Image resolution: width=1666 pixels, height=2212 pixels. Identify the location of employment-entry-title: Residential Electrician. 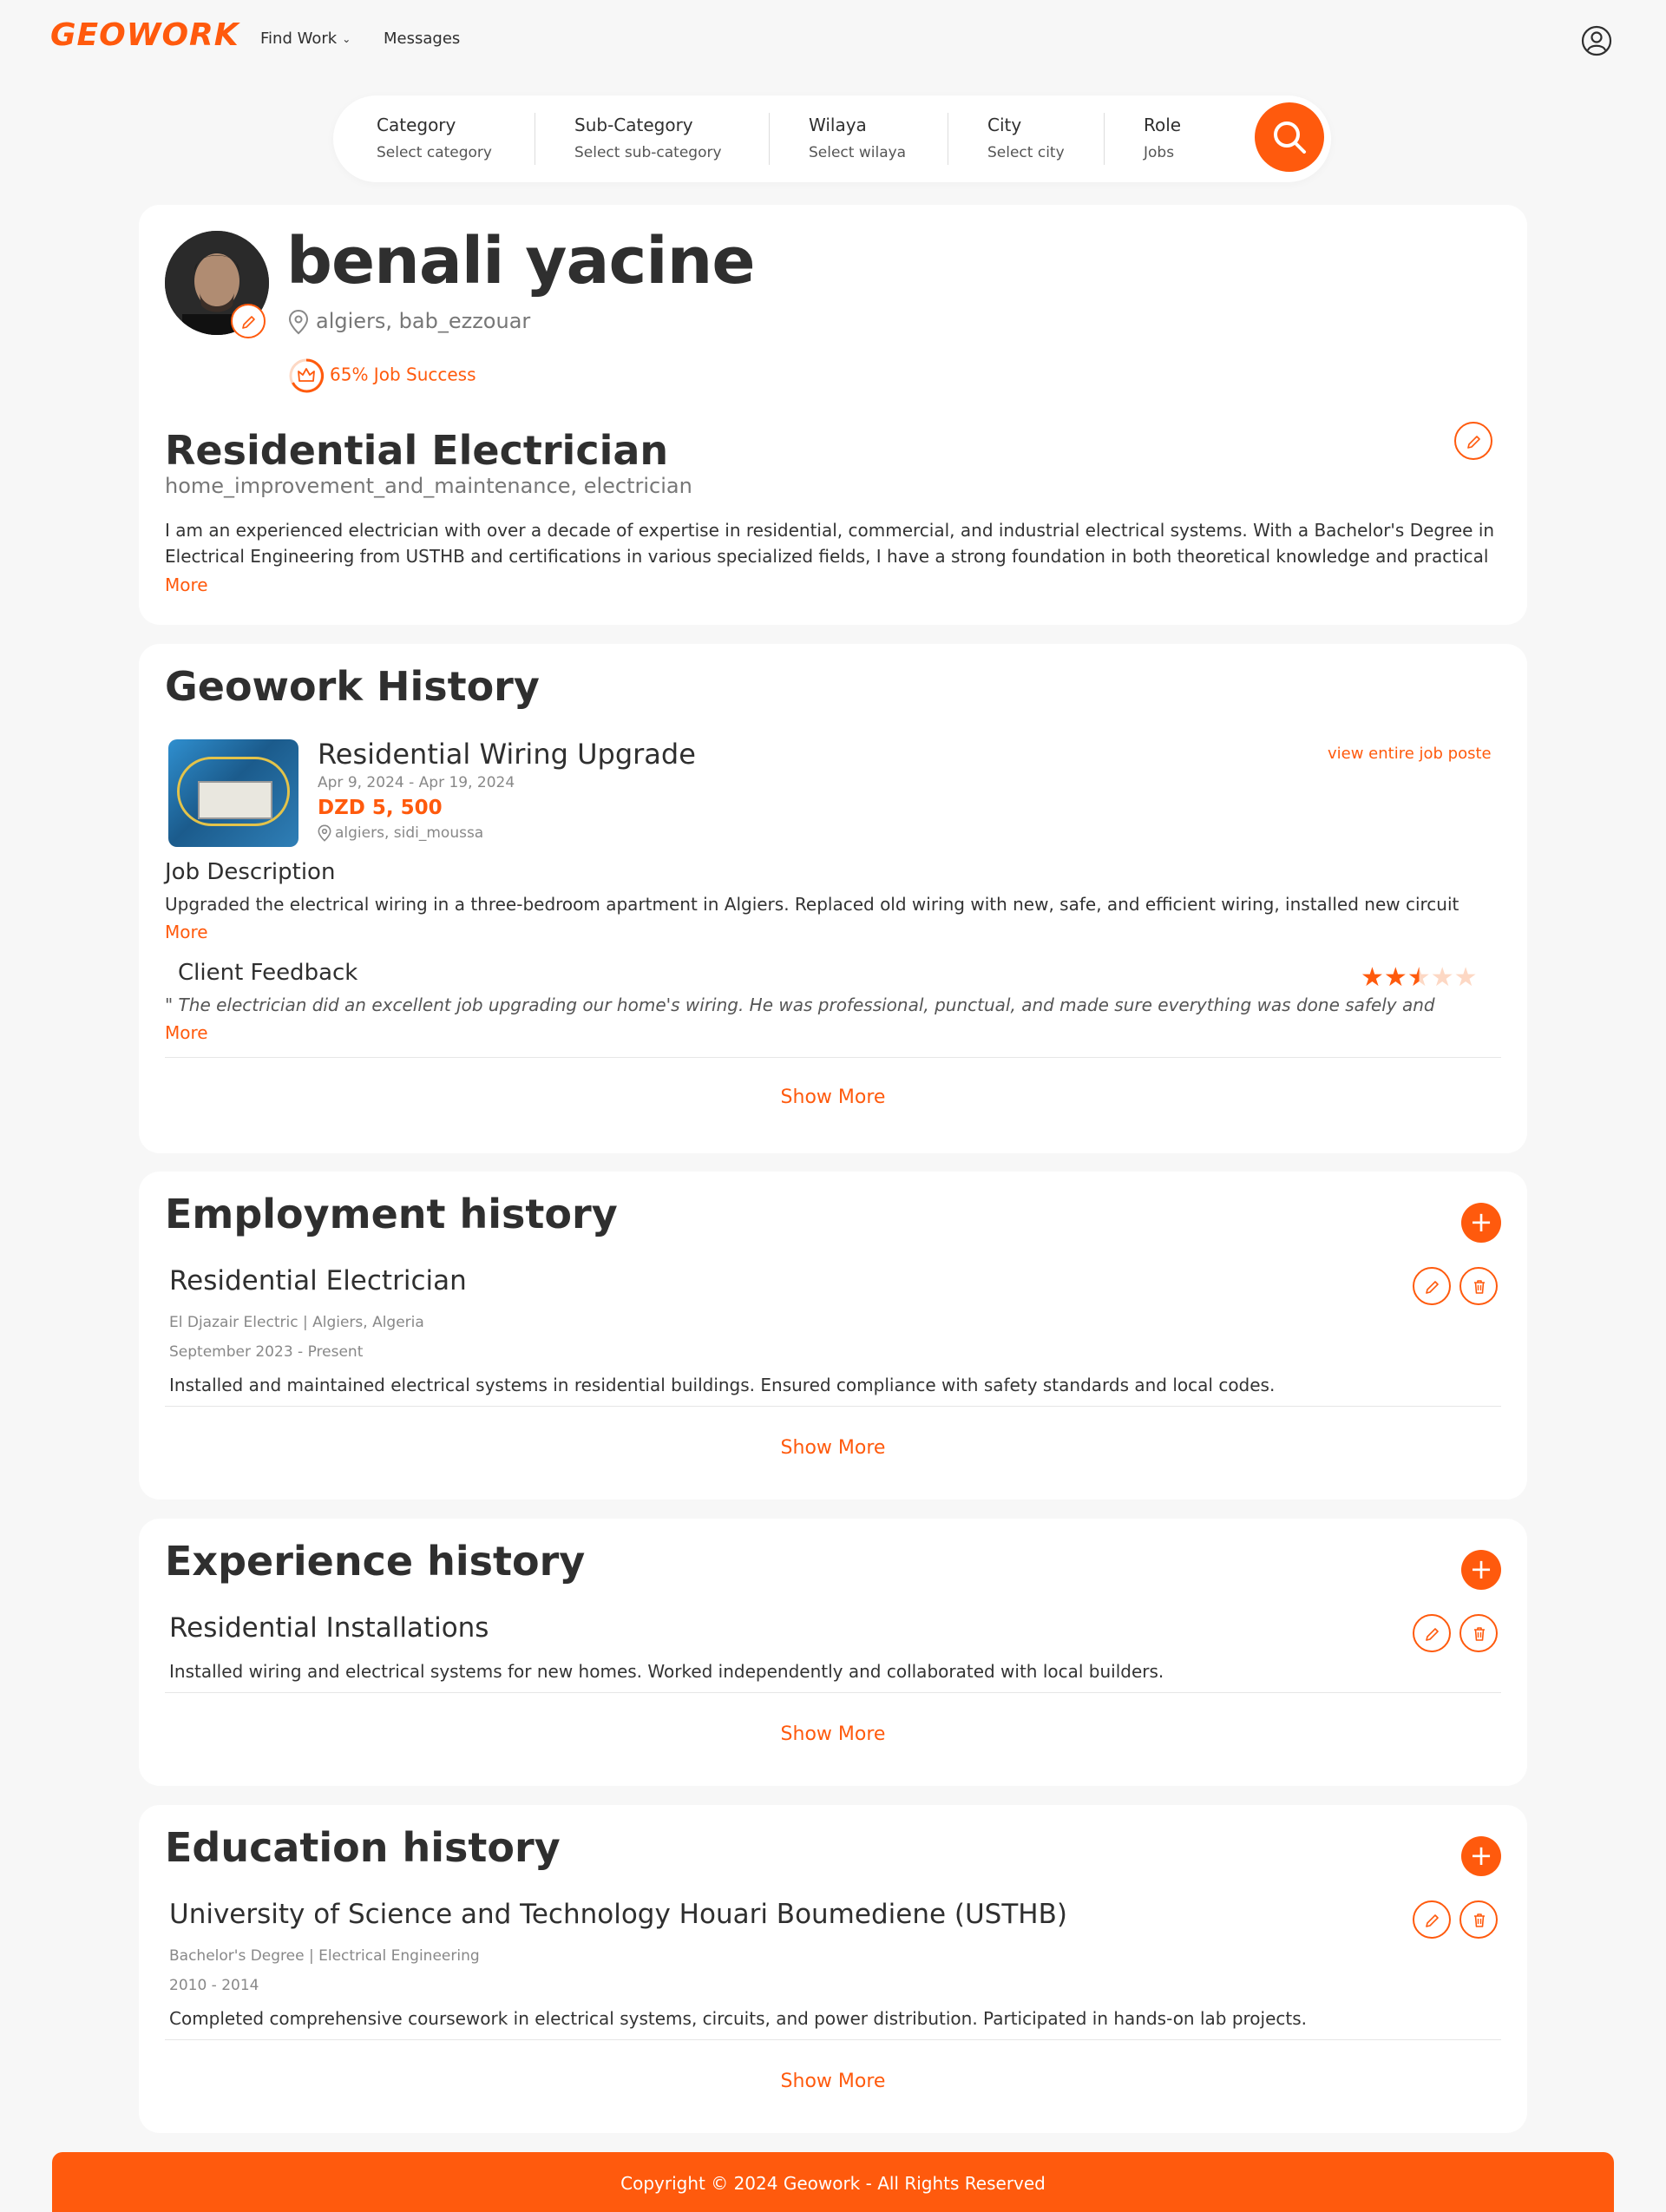
(318, 1280).